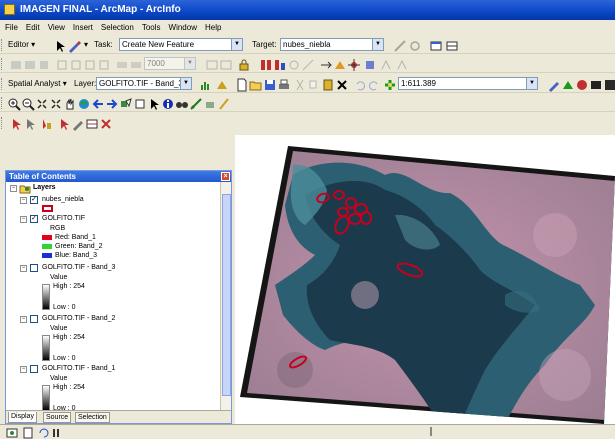 This screenshot has width=615, height=439. Describe the element at coordinates (195, 103) in the screenshot. I see `measure-icon` at that location.